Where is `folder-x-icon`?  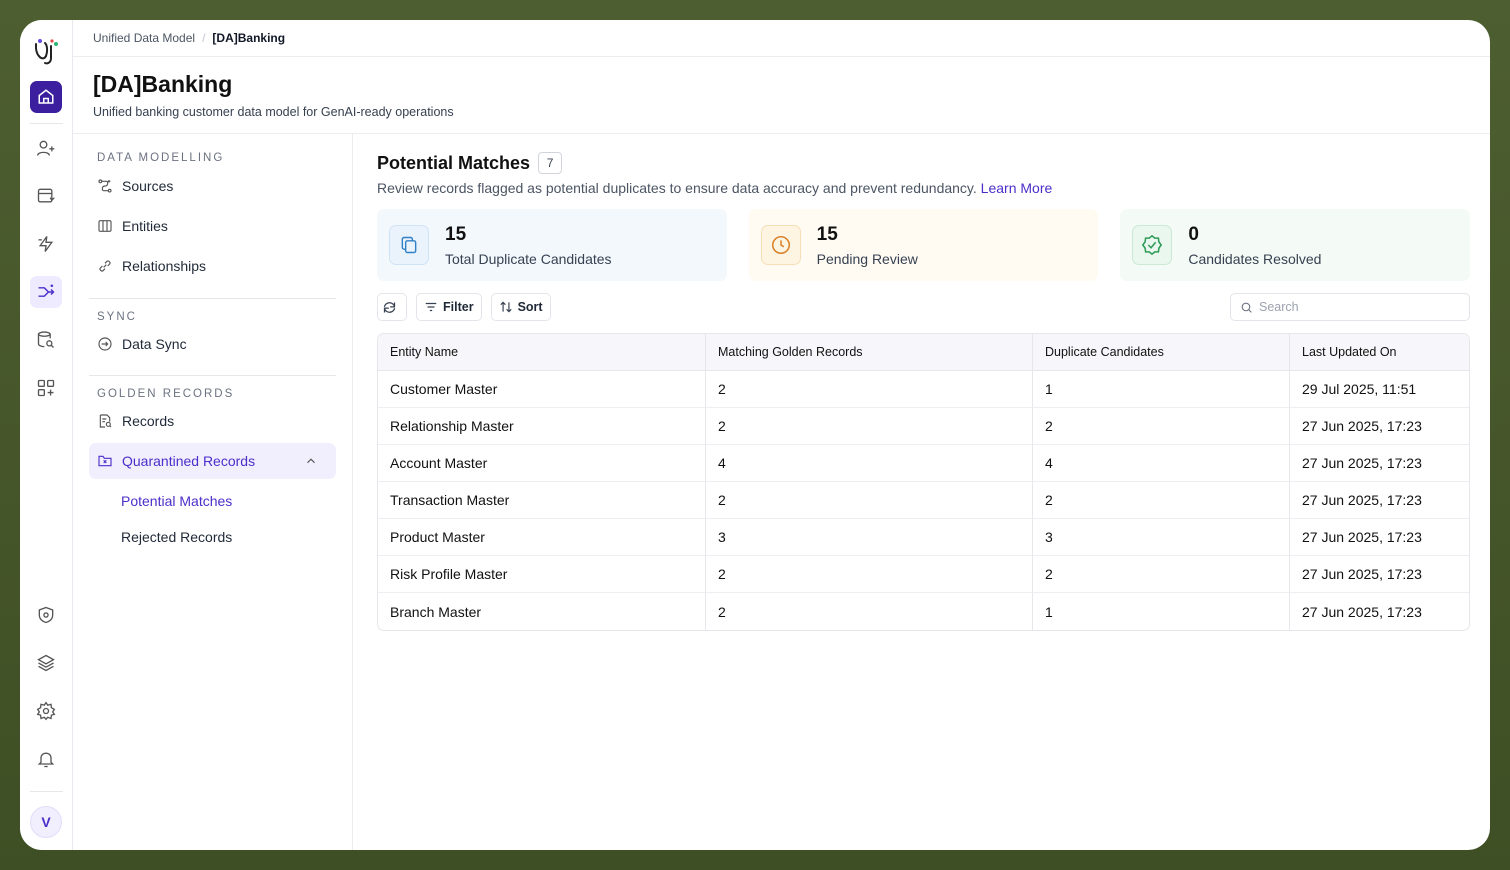
folder-x-icon is located at coordinates (105, 461).